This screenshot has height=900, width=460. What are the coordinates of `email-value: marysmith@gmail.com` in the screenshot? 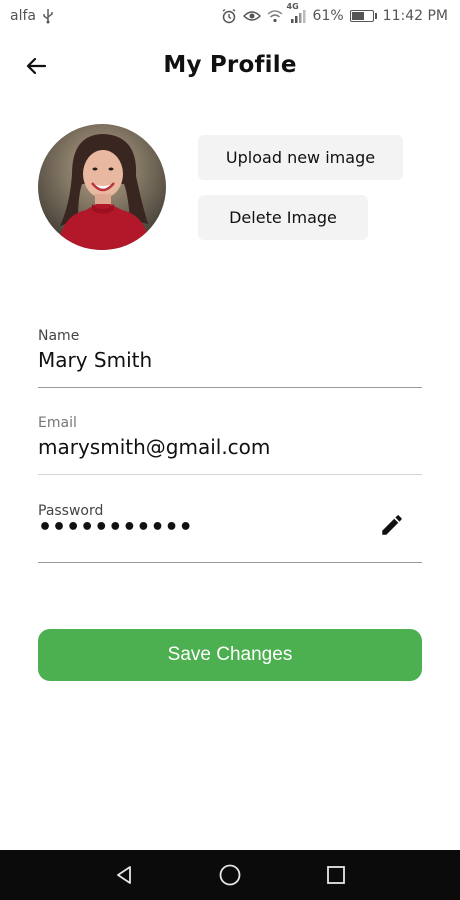 It's located at (230, 447).